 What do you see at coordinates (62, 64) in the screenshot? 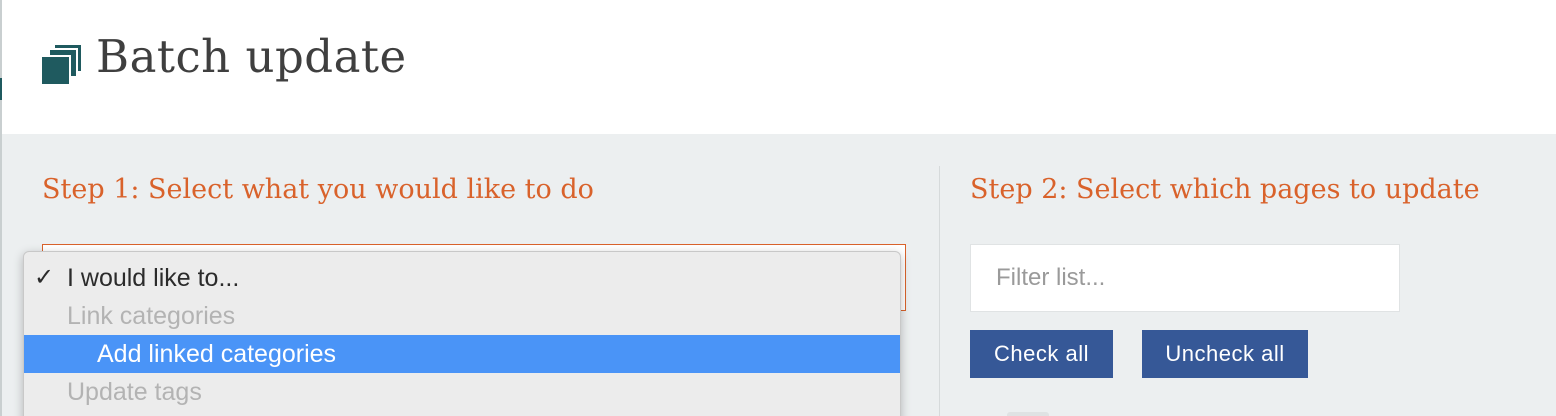
I see `stacked-pages-icon` at bounding box center [62, 64].